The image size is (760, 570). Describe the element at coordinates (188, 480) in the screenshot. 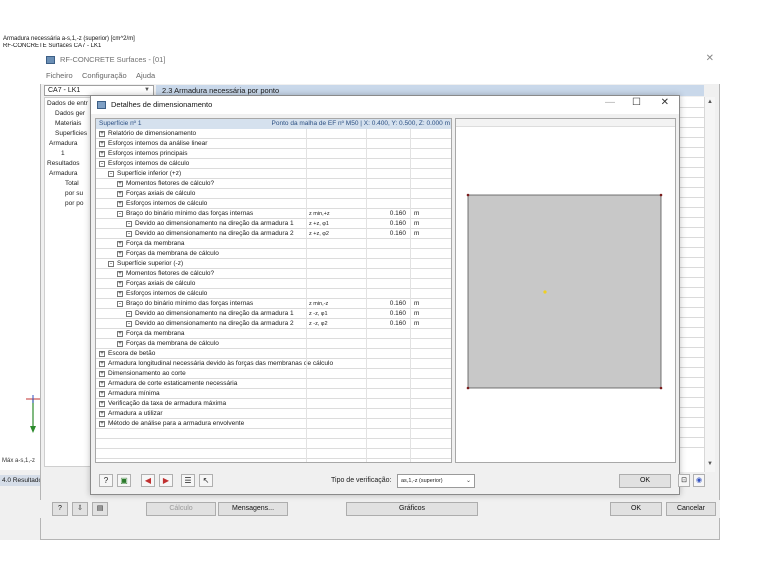

I see `list-icon: ☰` at that location.